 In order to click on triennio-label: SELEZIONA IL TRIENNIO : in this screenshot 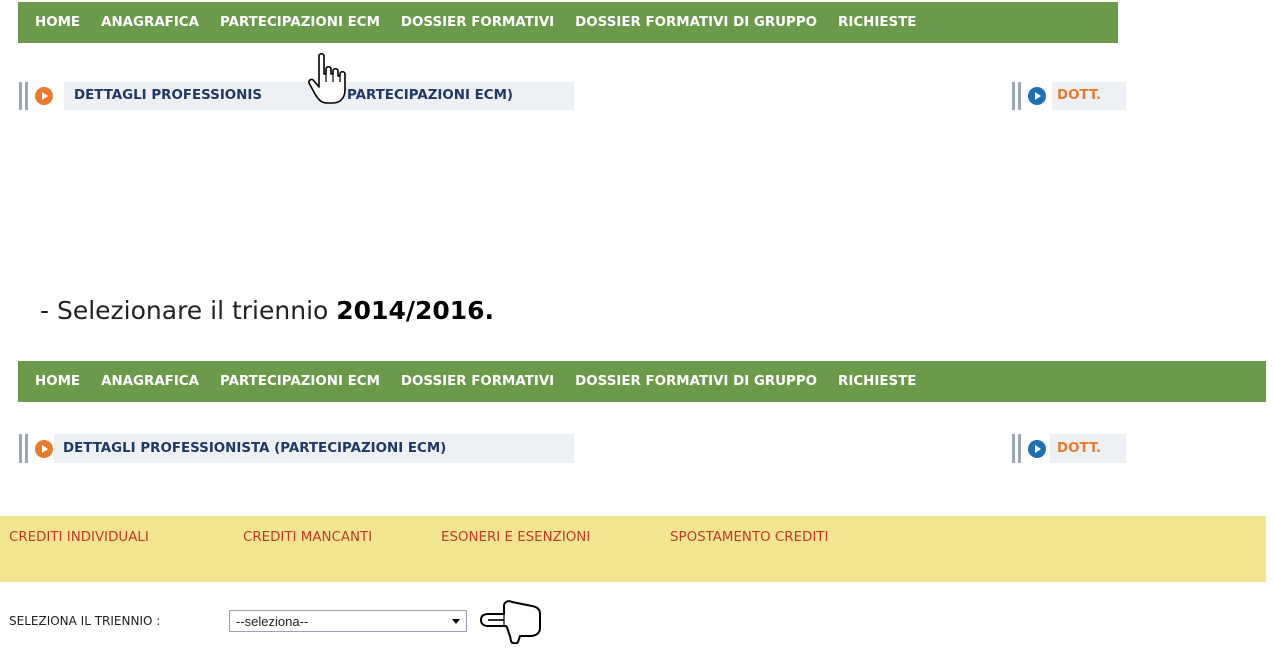, I will do `click(85, 621)`.